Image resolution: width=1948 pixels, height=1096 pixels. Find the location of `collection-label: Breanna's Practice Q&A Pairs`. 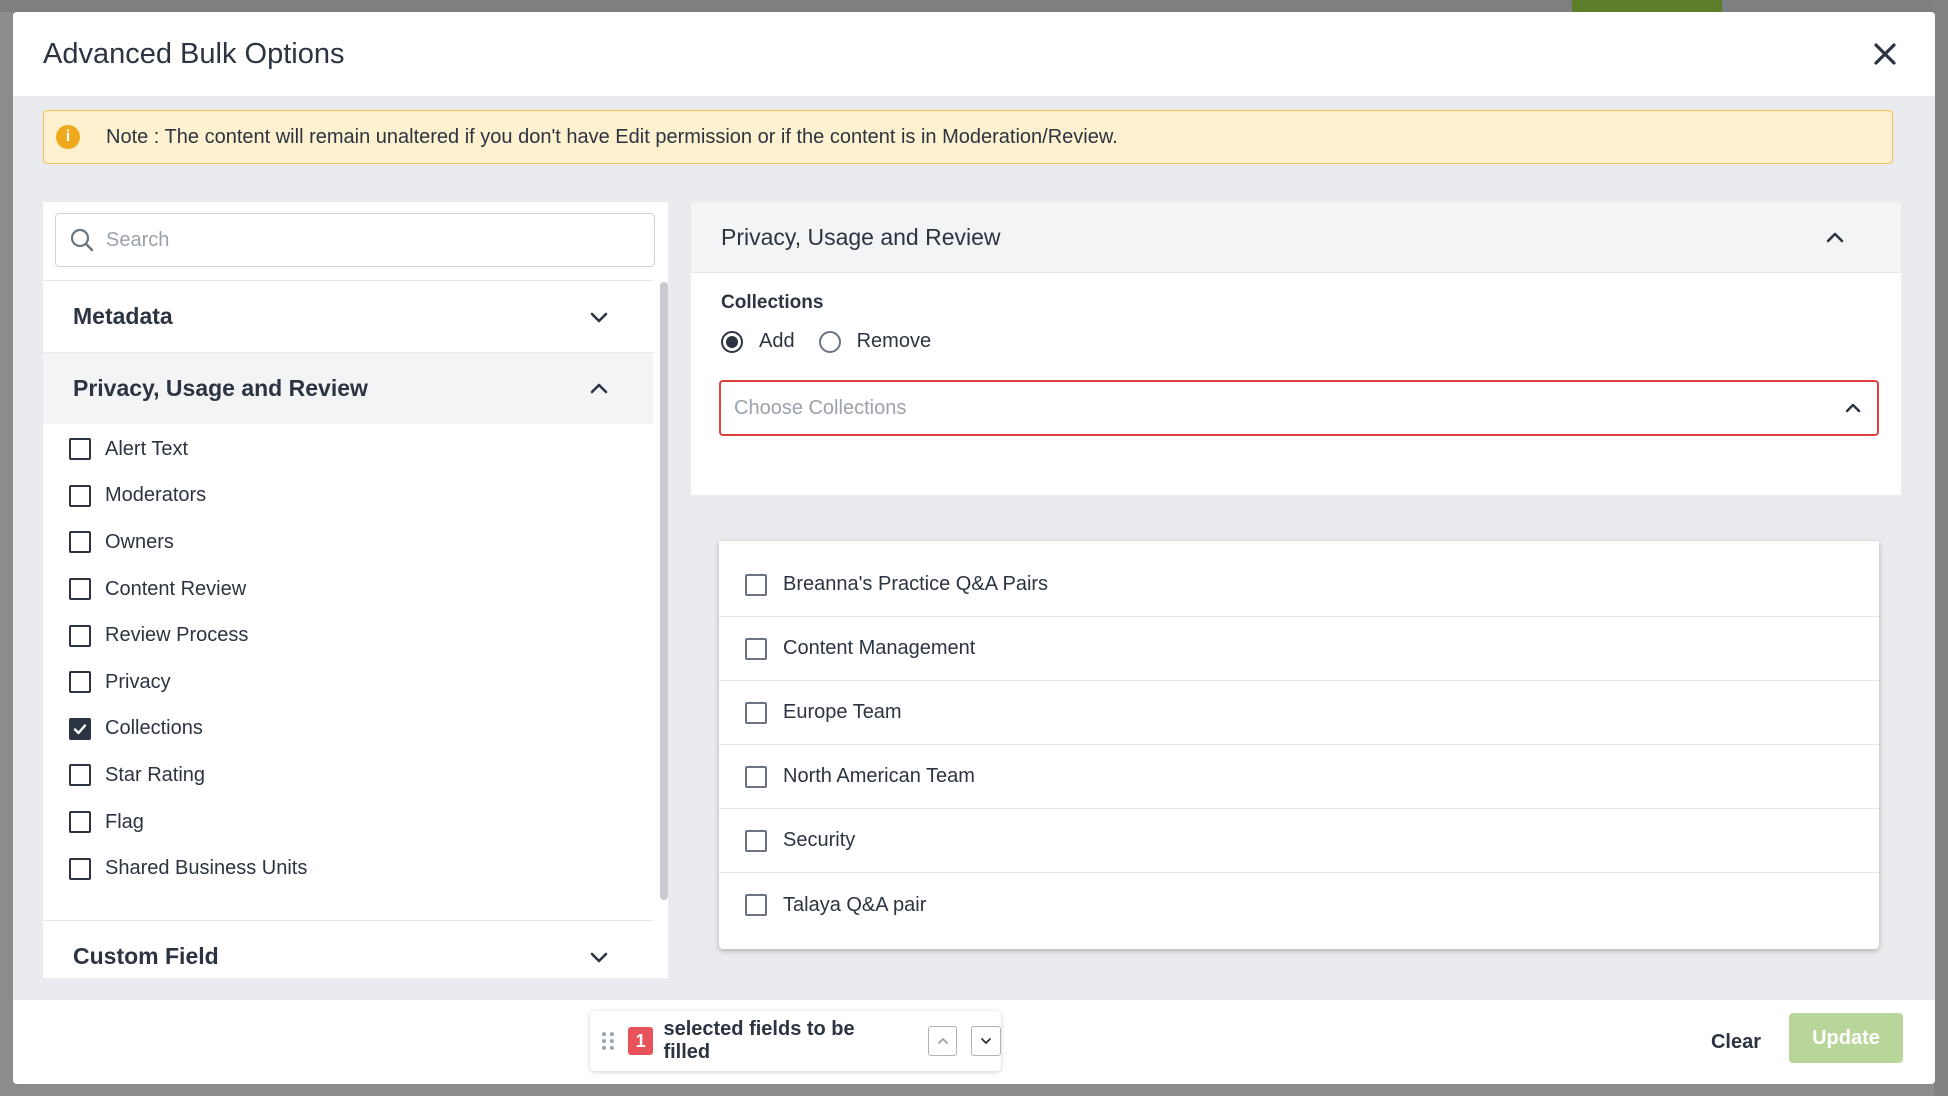

collection-label: Breanna's Practice Q&A Pairs is located at coordinates (916, 584).